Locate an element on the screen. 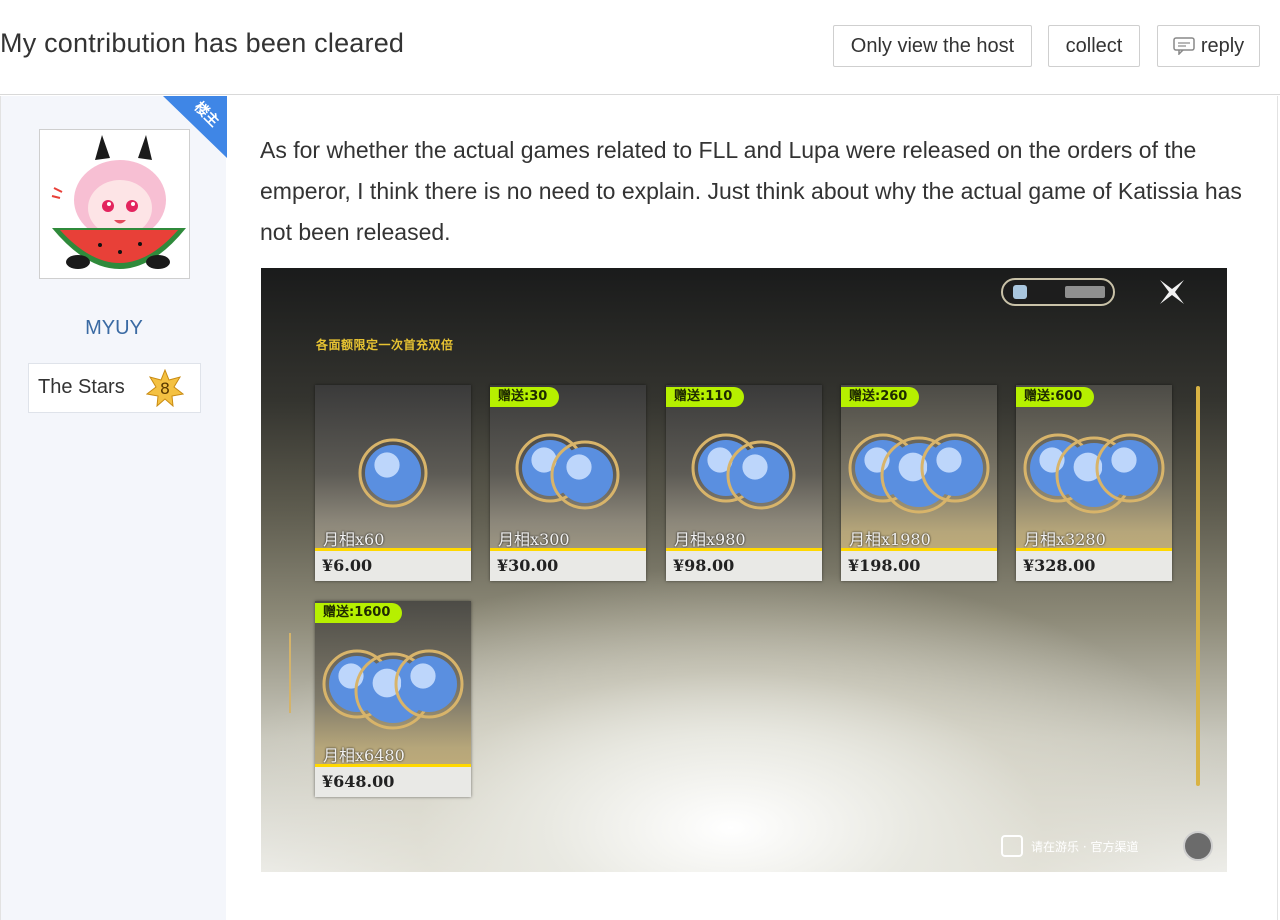  gift-tag: 赠送:1600 is located at coordinates (359, 613).